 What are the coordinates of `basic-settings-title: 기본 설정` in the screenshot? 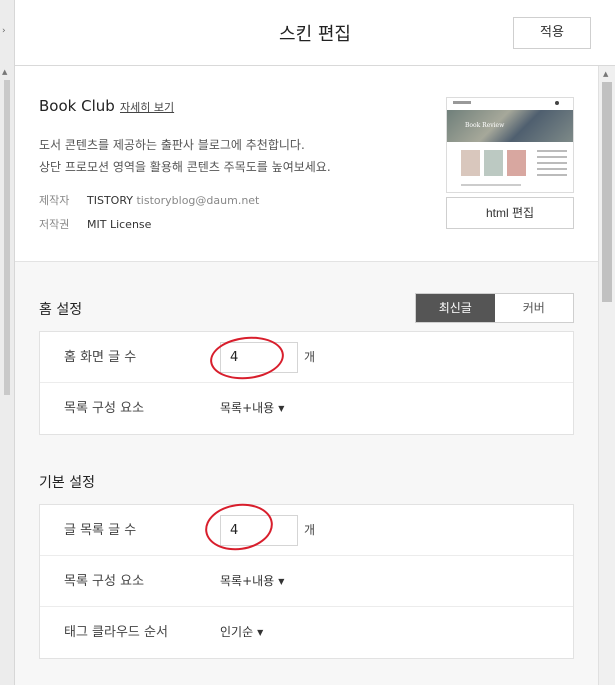 It's located at (67, 483).